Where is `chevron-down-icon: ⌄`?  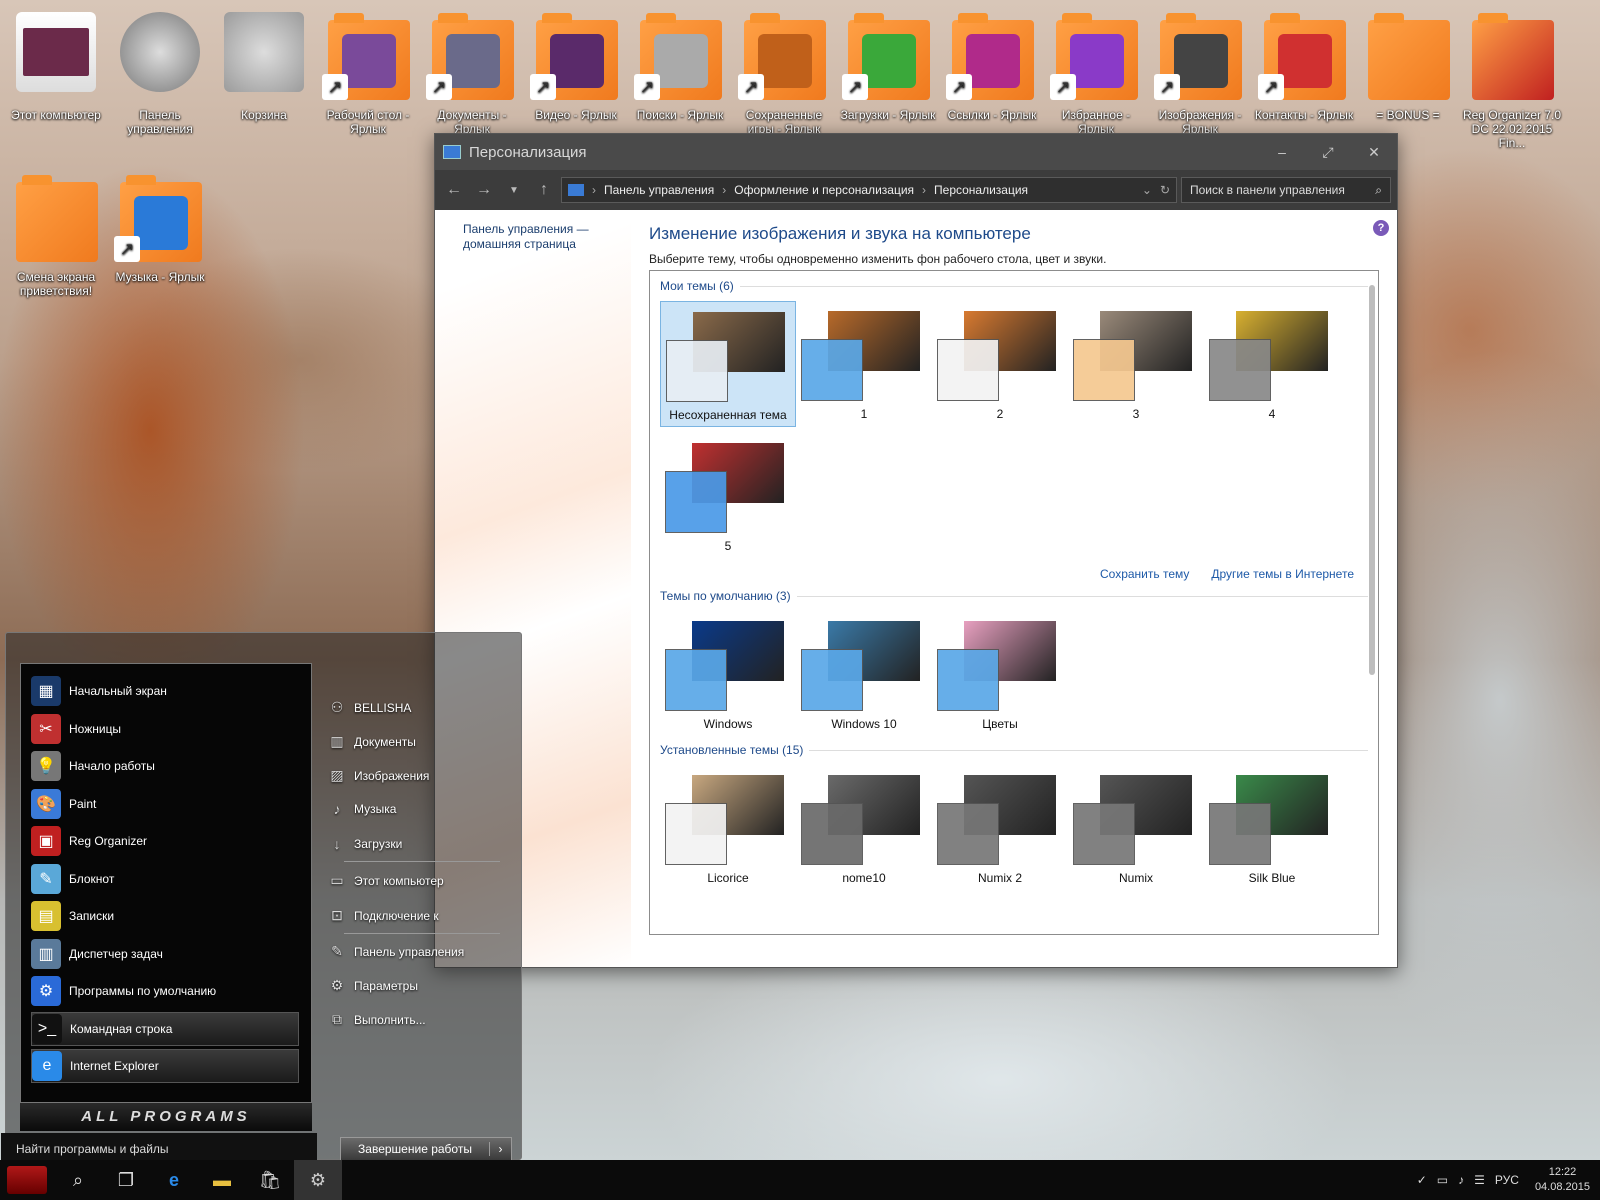
chevron-down-icon: ⌄ is located at coordinates (1147, 190).